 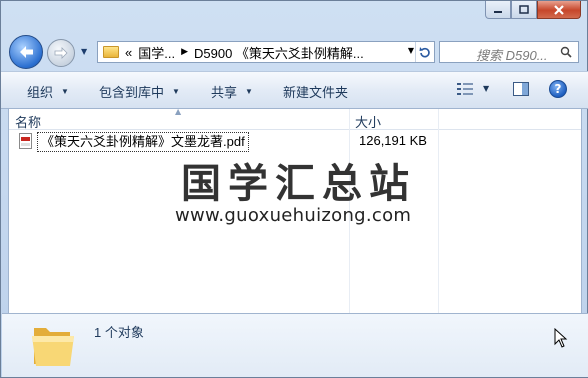 I want to click on share-menu: 共享 ▼, so click(x=232, y=91).